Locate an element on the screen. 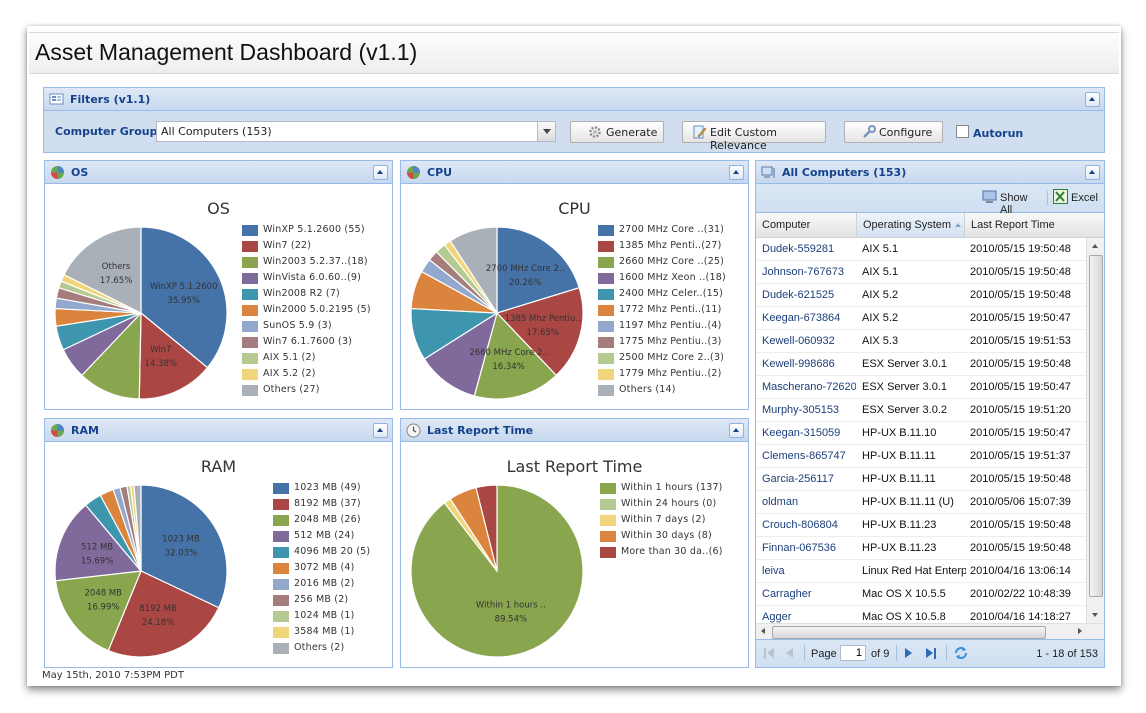 The height and width of the screenshot is (713, 1146). ram-chart-title: RAM is located at coordinates (218, 466).